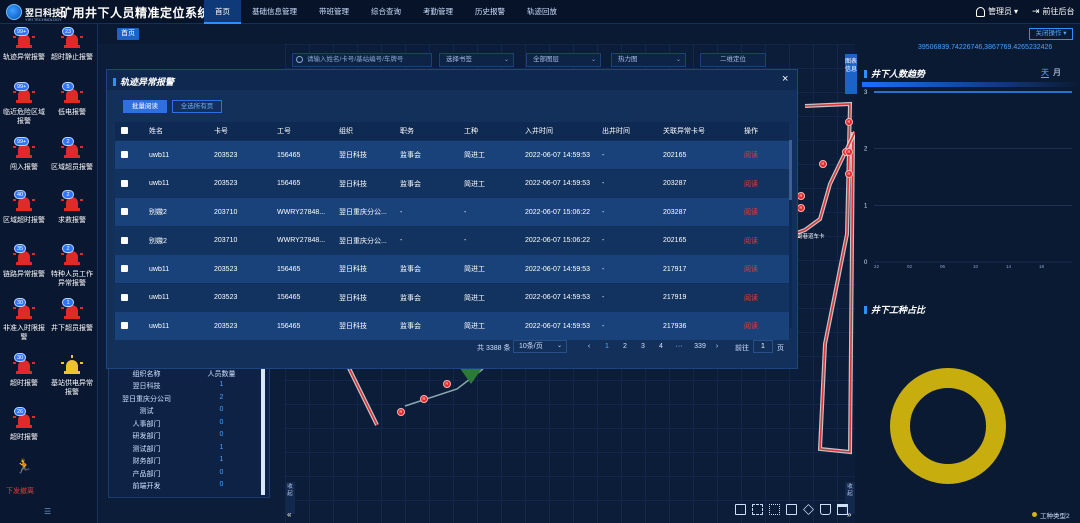  I want to click on org-row: 人事部门 0, so click(184, 424).